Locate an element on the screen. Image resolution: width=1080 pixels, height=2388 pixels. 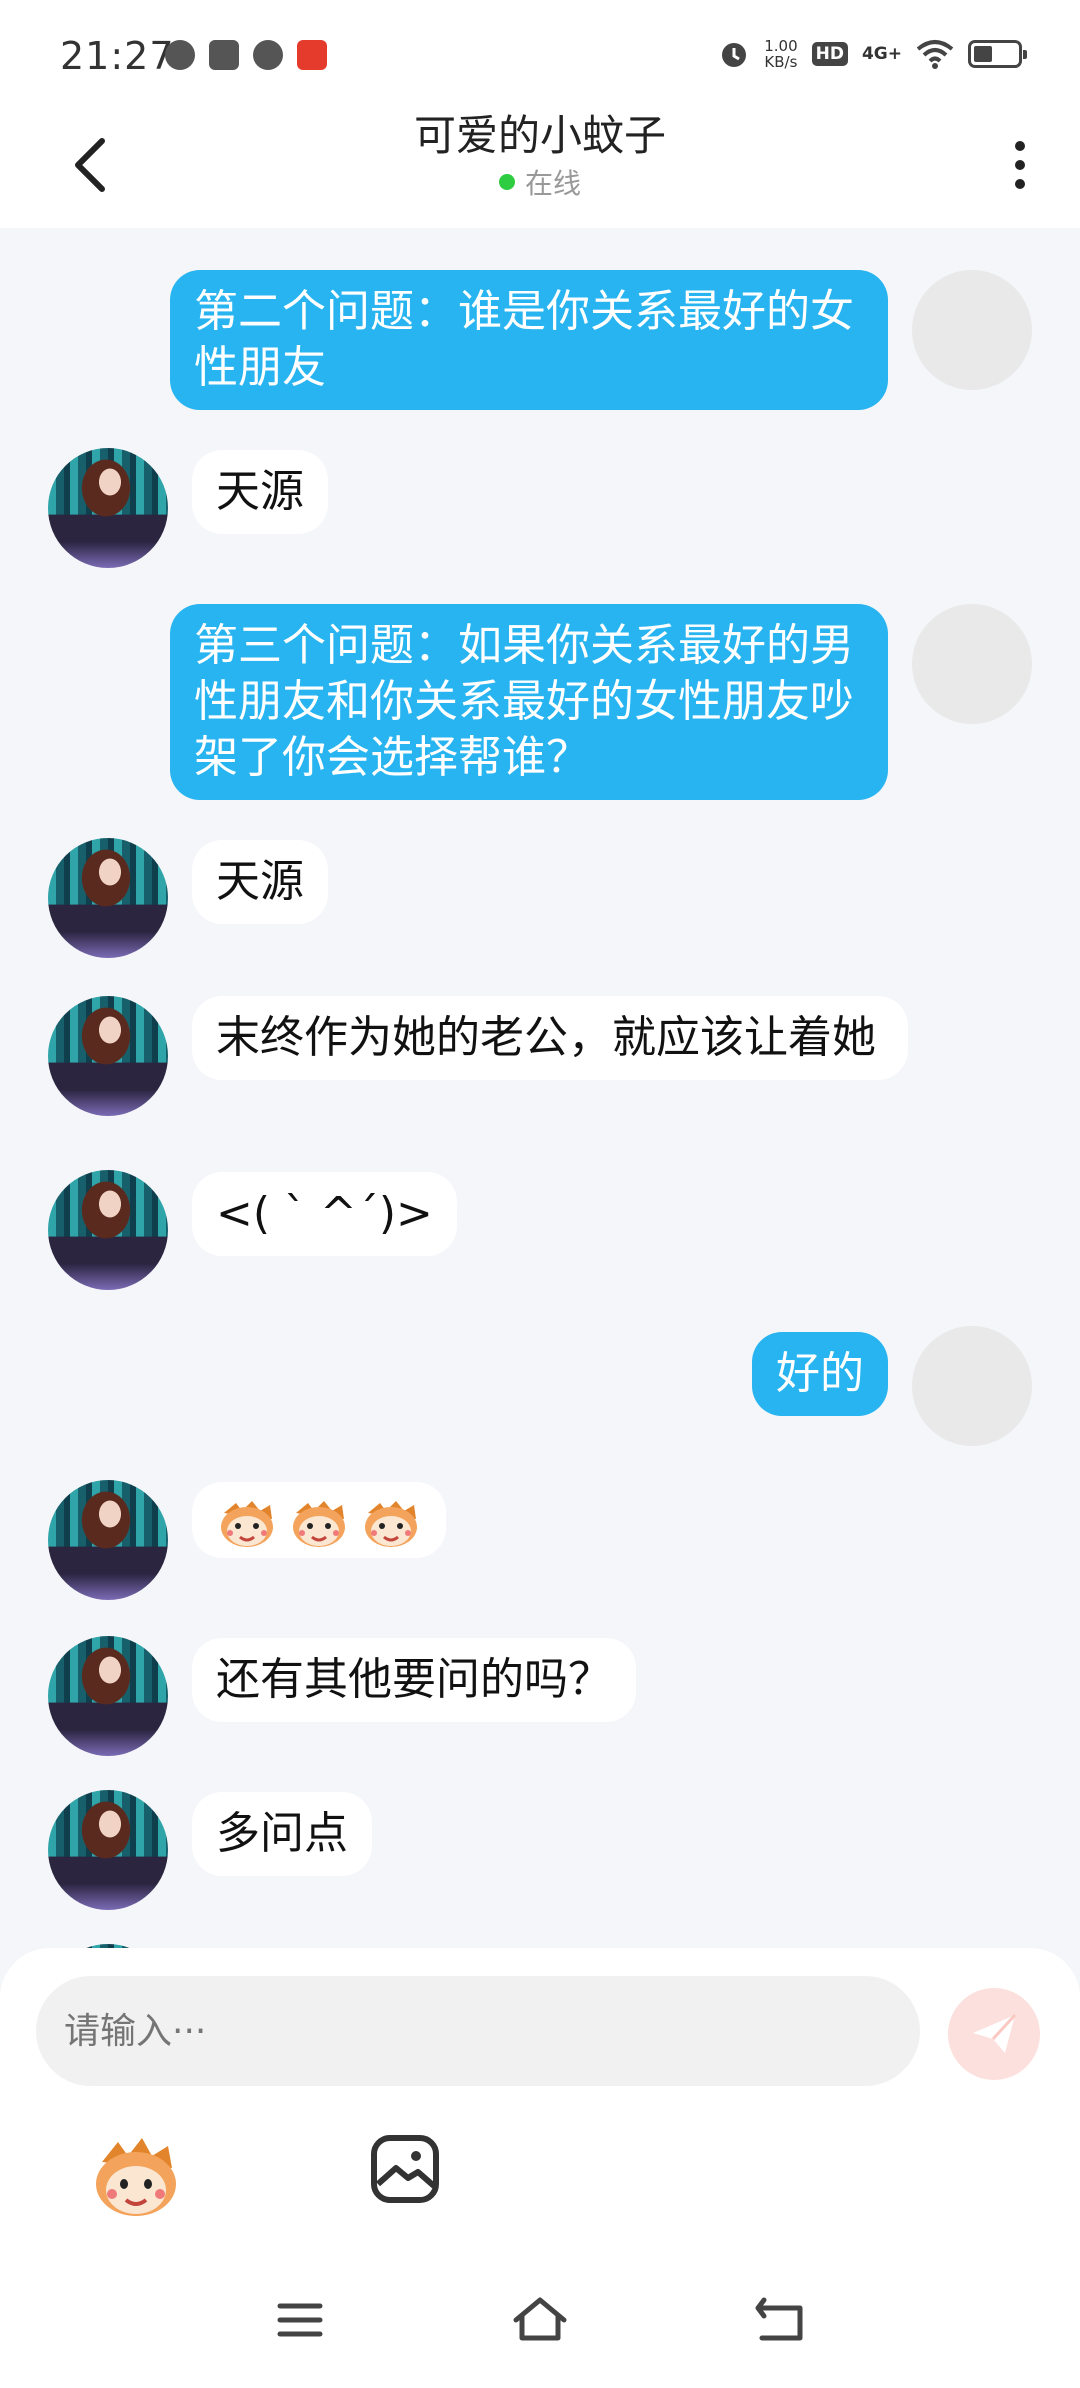
net-speed: 1.00 KB/s is located at coordinates (780, 54).